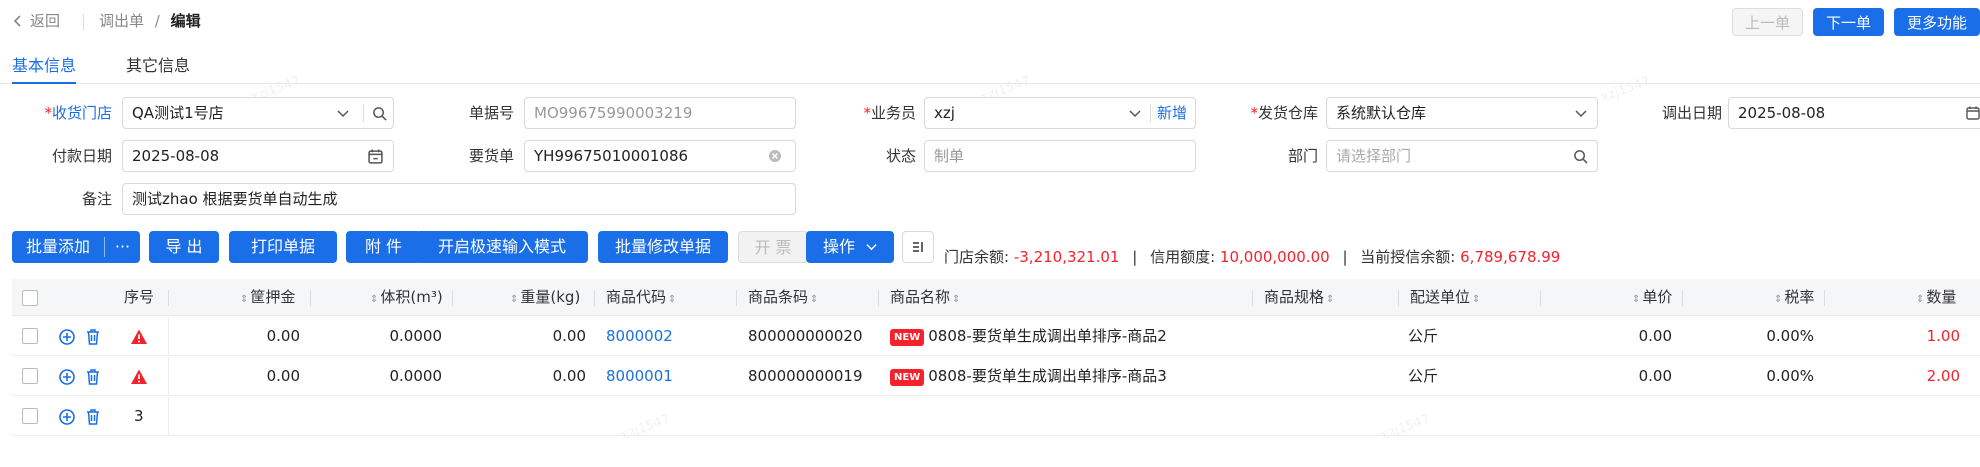 The width and height of the screenshot is (1980, 467). What do you see at coordinates (283, 247) in the screenshot?
I see `print-button: 打印单据` at bounding box center [283, 247].